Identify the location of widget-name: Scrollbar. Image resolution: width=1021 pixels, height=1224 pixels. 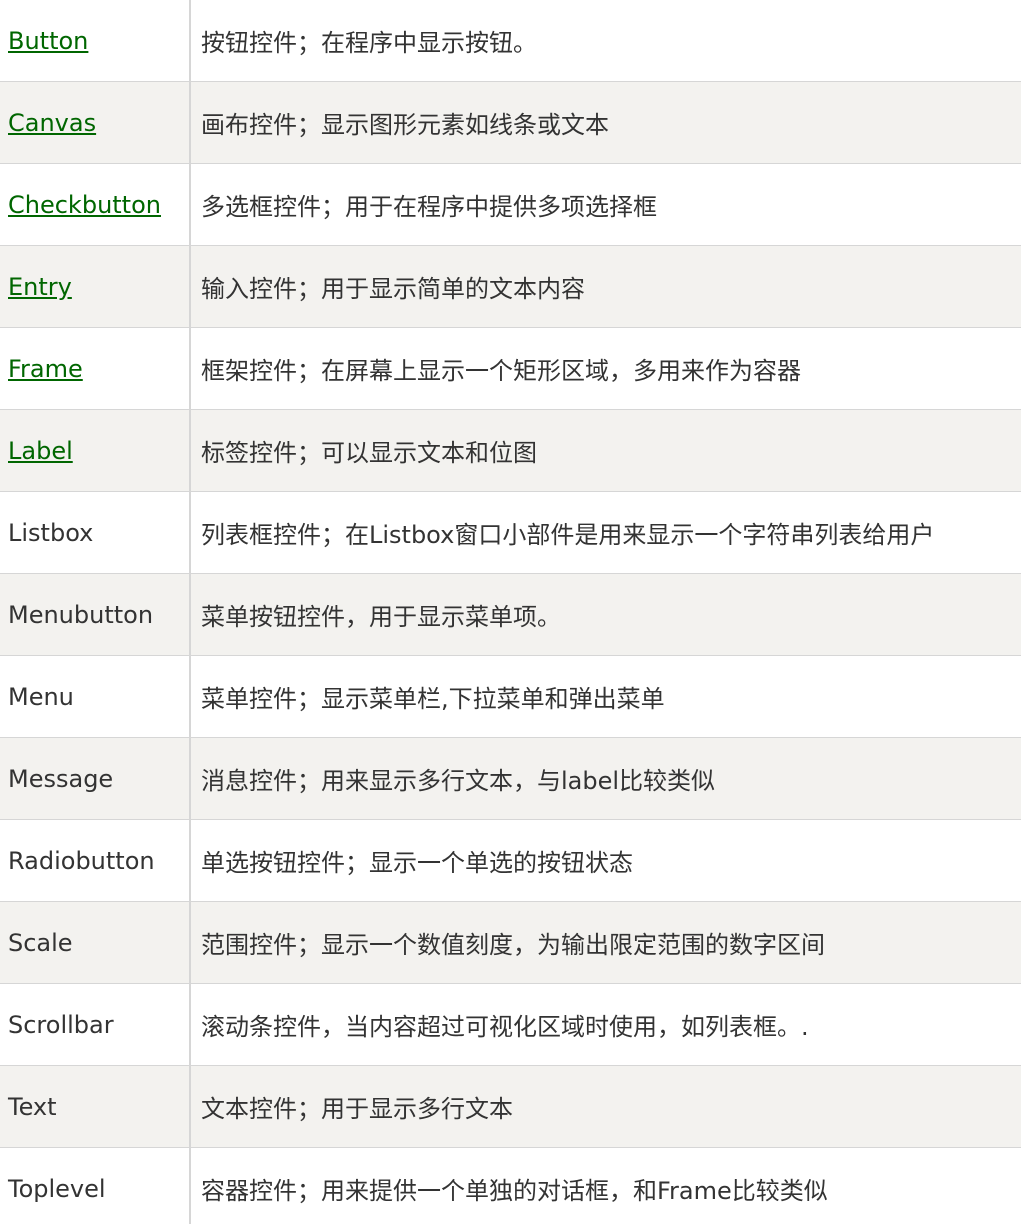
(95, 1024).